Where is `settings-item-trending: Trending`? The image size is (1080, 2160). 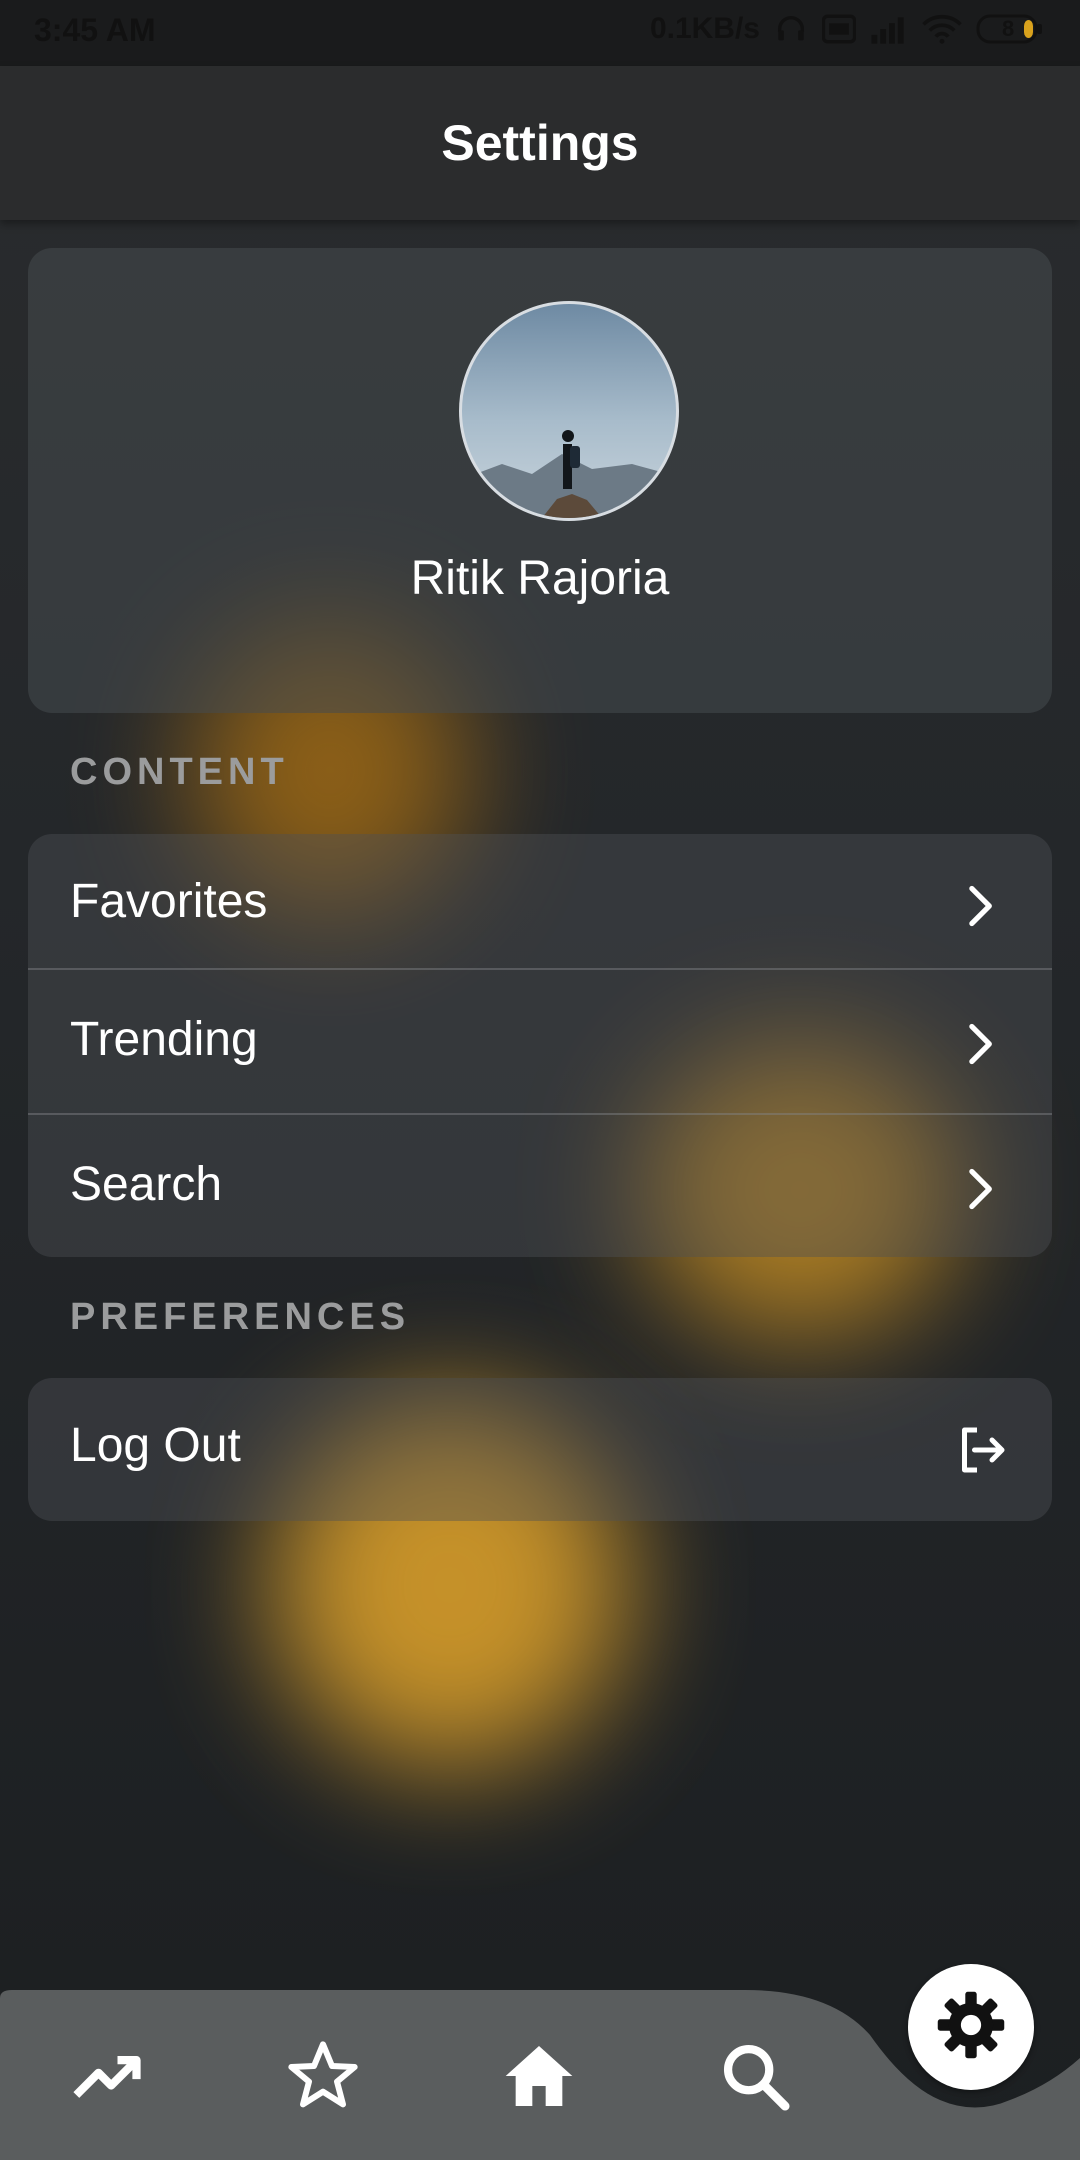 settings-item-trending: Trending is located at coordinates (540, 1044).